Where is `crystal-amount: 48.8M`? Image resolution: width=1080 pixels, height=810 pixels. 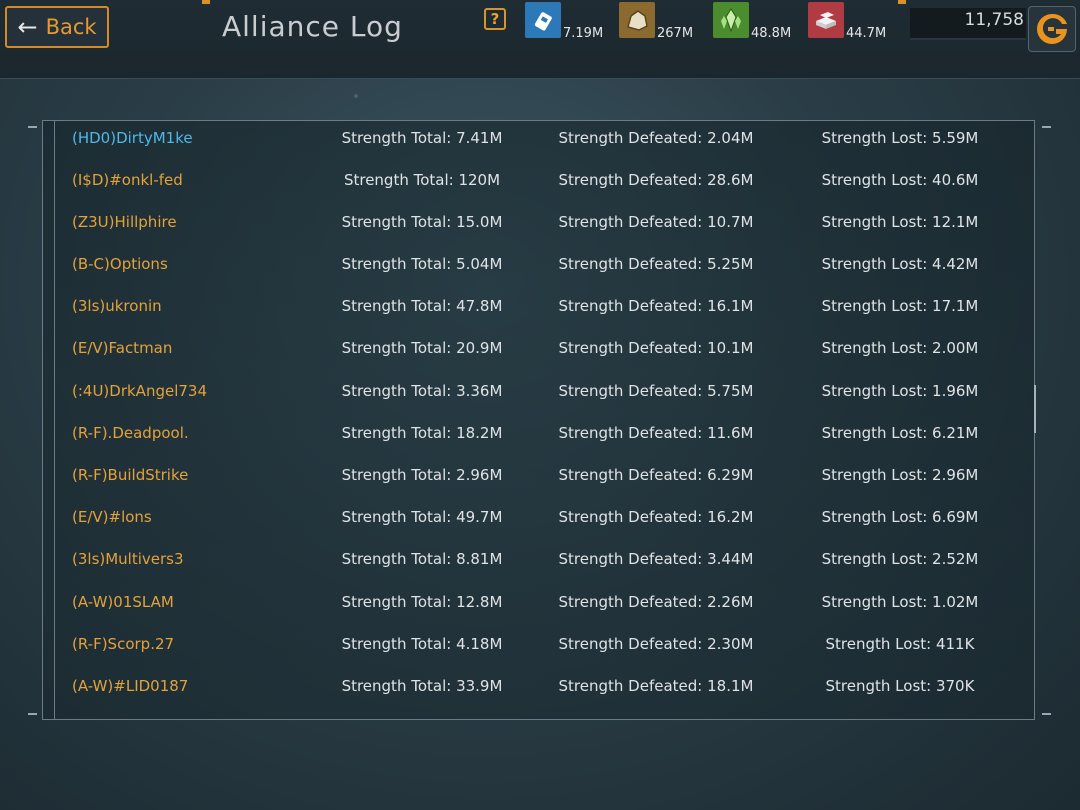
crystal-amount: 48.8M is located at coordinates (771, 33).